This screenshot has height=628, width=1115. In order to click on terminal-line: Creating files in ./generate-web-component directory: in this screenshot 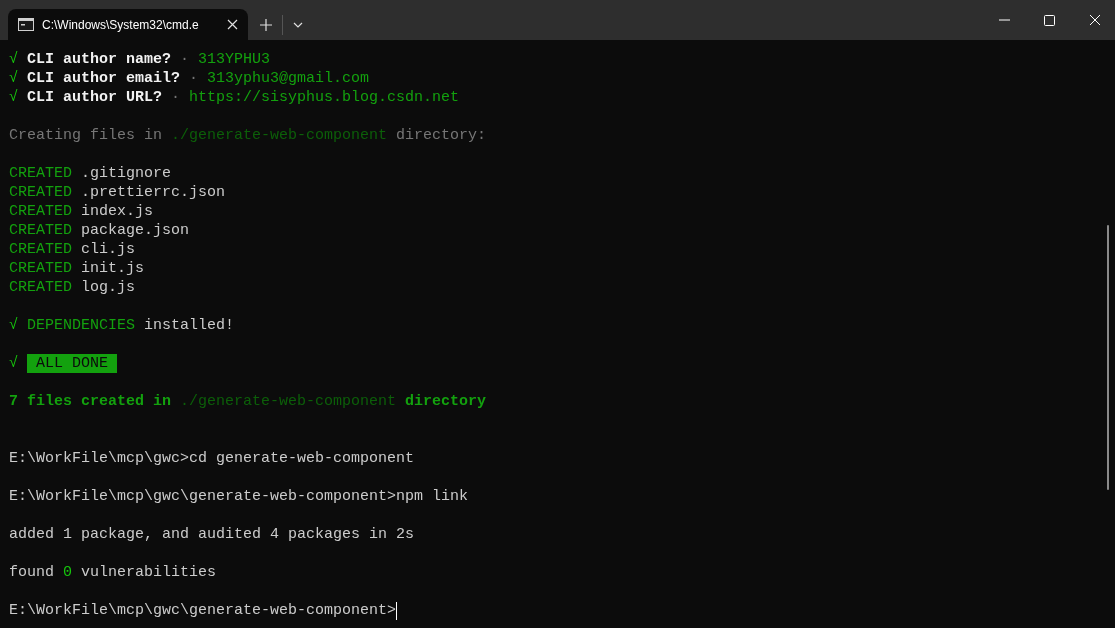, I will do `click(248, 135)`.